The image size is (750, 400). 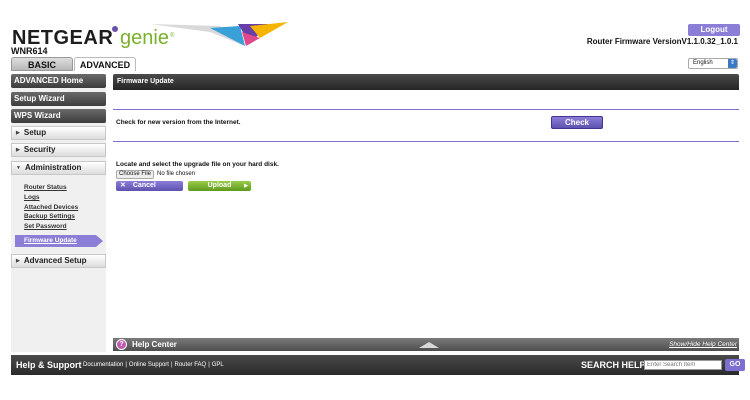 What do you see at coordinates (50, 240) in the screenshot?
I see `sidebar-item-label: Firmware Update` at bounding box center [50, 240].